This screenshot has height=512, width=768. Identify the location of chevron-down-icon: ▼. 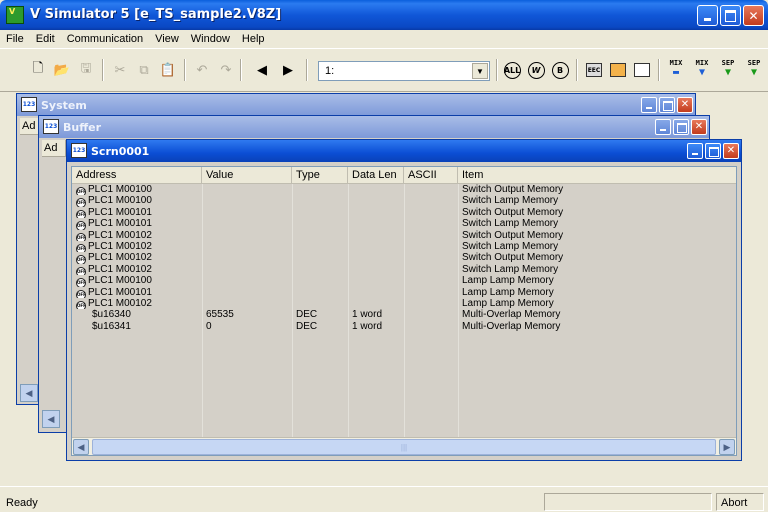
(480, 71).